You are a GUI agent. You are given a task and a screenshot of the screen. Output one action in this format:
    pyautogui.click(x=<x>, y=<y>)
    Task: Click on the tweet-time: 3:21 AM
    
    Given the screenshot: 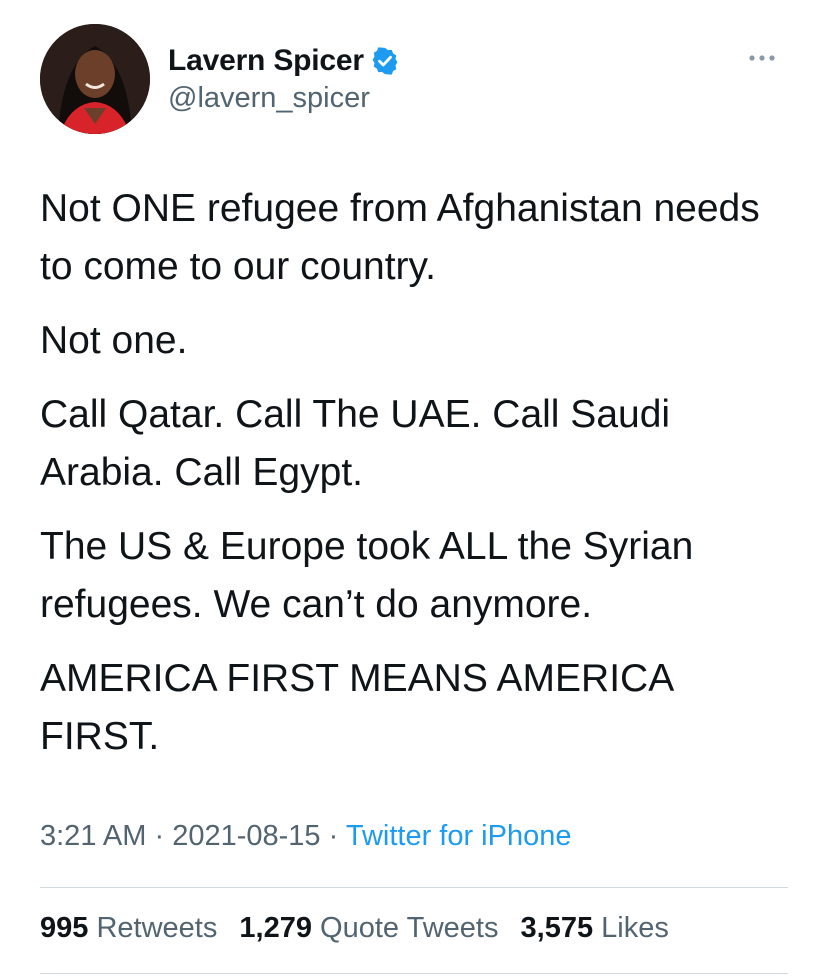 What is the action you would take?
    pyautogui.click(x=93, y=836)
    